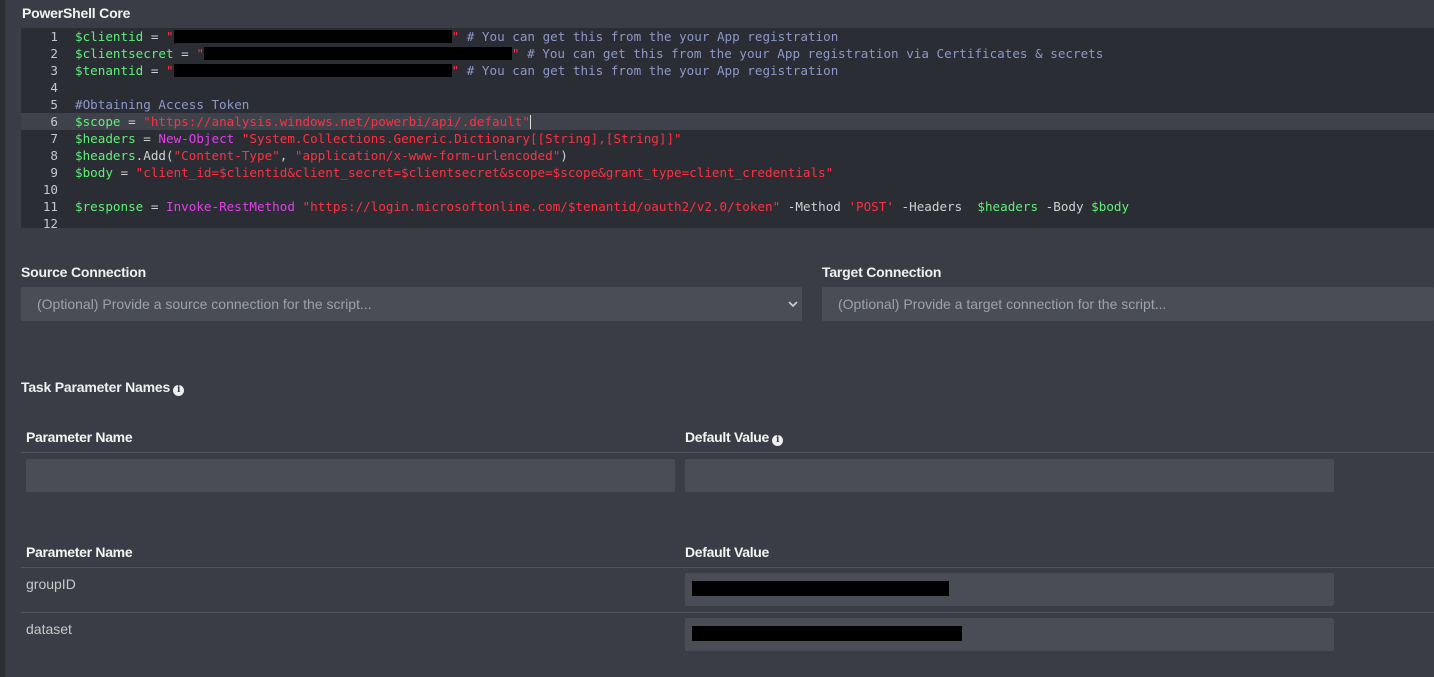 This screenshot has height=677, width=1434. Describe the element at coordinates (51, 584) in the screenshot. I see `param-name-cell: groupID` at that location.